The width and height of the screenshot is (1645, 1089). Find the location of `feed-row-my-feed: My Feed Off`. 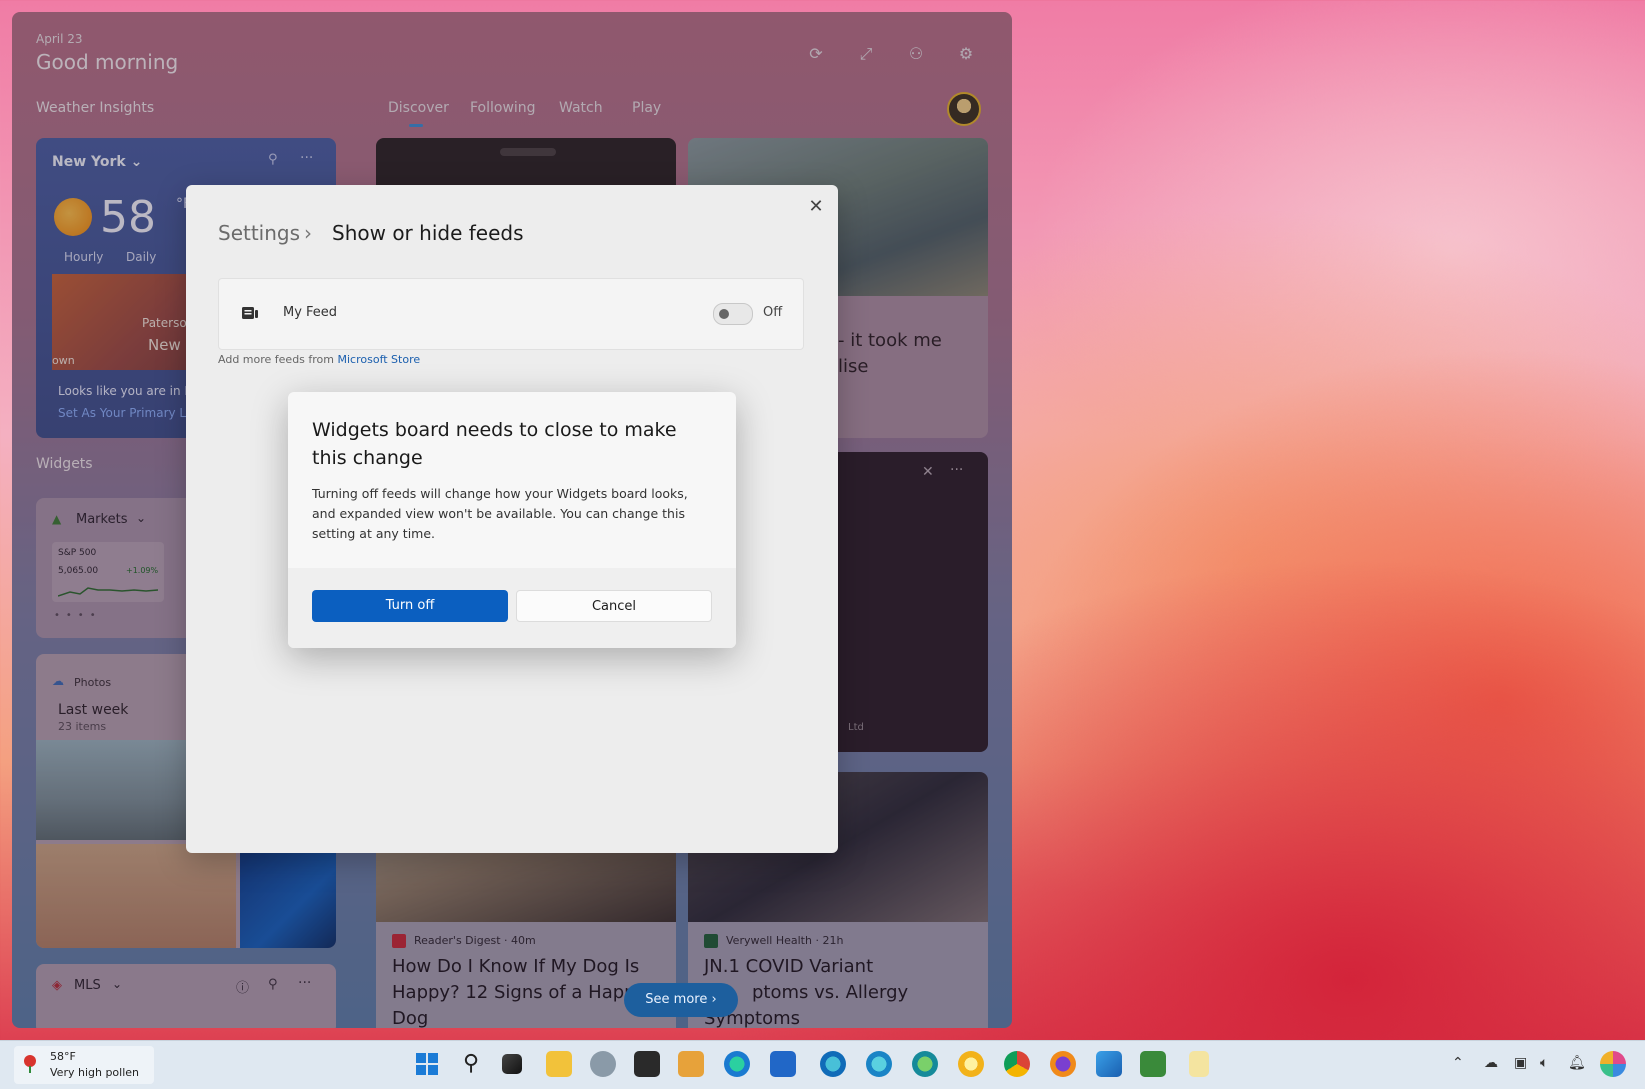

feed-row-my-feed: My Feed Off is located at coordinates (511, 314).